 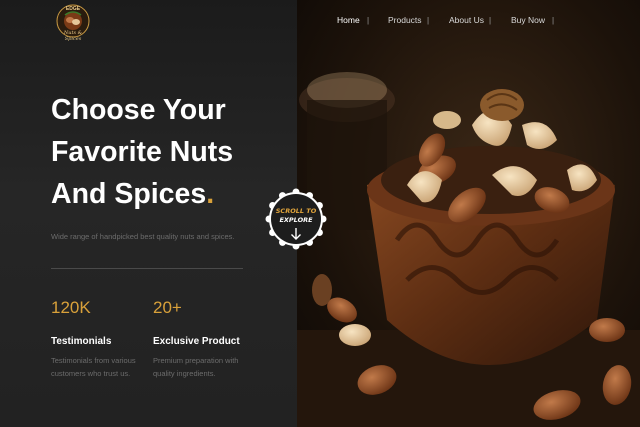 What do you see at coordinates (93, 360) in the screenshot?
I see `stat-desc-line: Testimonials from various` at bounding box center [93, 360].